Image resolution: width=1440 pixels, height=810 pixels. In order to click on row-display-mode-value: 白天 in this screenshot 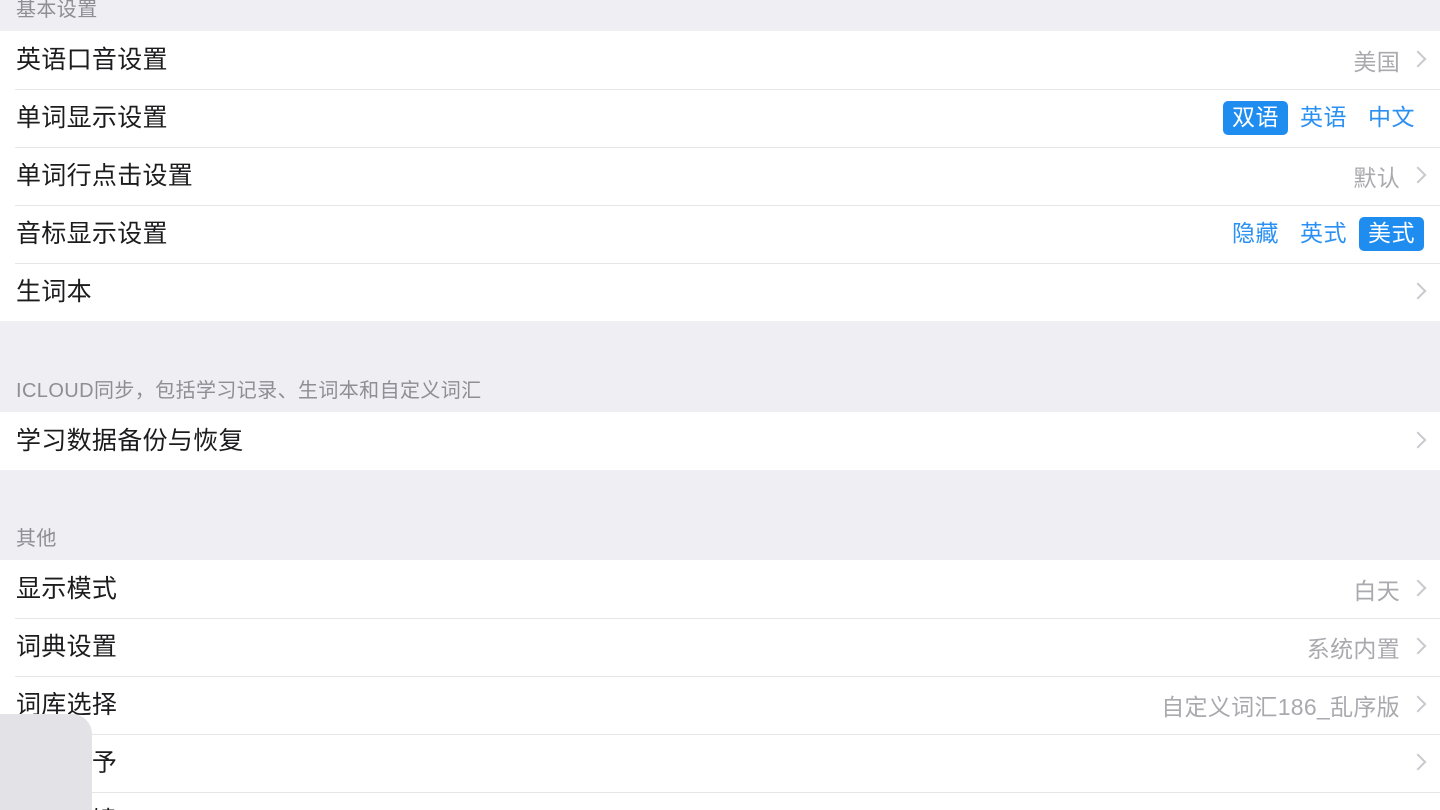, I will do `click(1376, 591)`.